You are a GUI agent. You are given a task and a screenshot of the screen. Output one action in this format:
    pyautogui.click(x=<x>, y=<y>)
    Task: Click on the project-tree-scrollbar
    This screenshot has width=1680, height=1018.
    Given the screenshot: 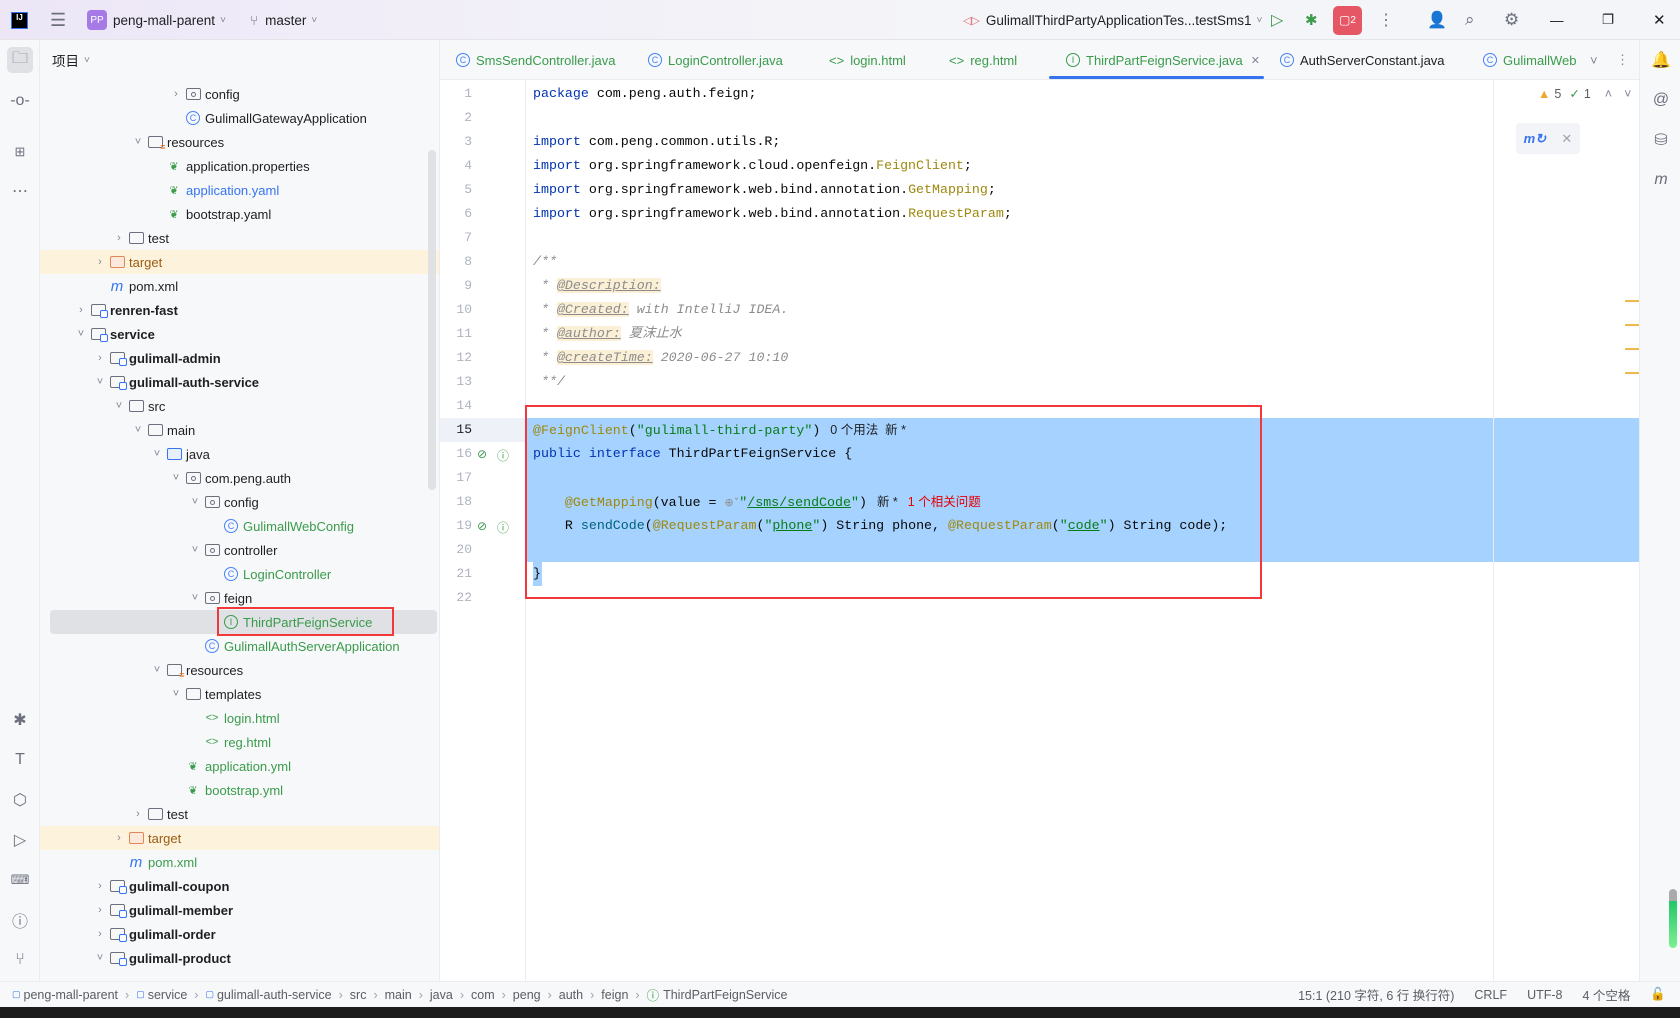 What is the action you would take?
    pyautogui.click(x=432, y=320)
    